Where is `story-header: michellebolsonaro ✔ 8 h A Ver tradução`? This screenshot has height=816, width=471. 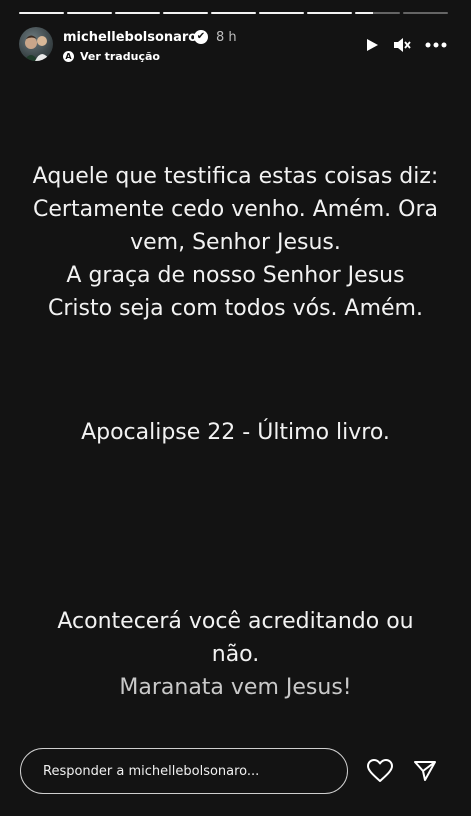
story-header: michellebolsonaro ✔ 8 h A Ver tradução is located at coordinates (233, 47).